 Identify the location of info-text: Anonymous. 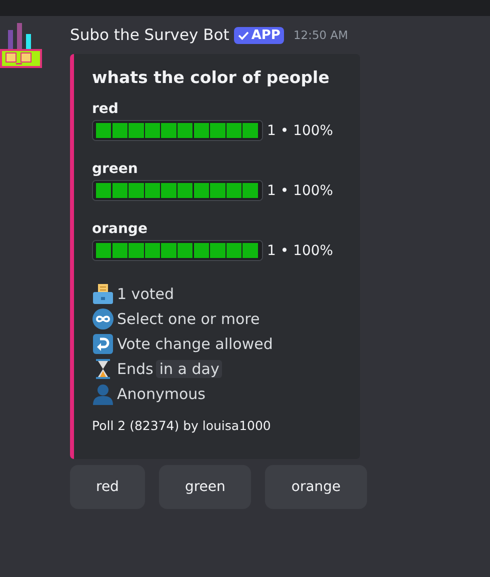
(161, 393).